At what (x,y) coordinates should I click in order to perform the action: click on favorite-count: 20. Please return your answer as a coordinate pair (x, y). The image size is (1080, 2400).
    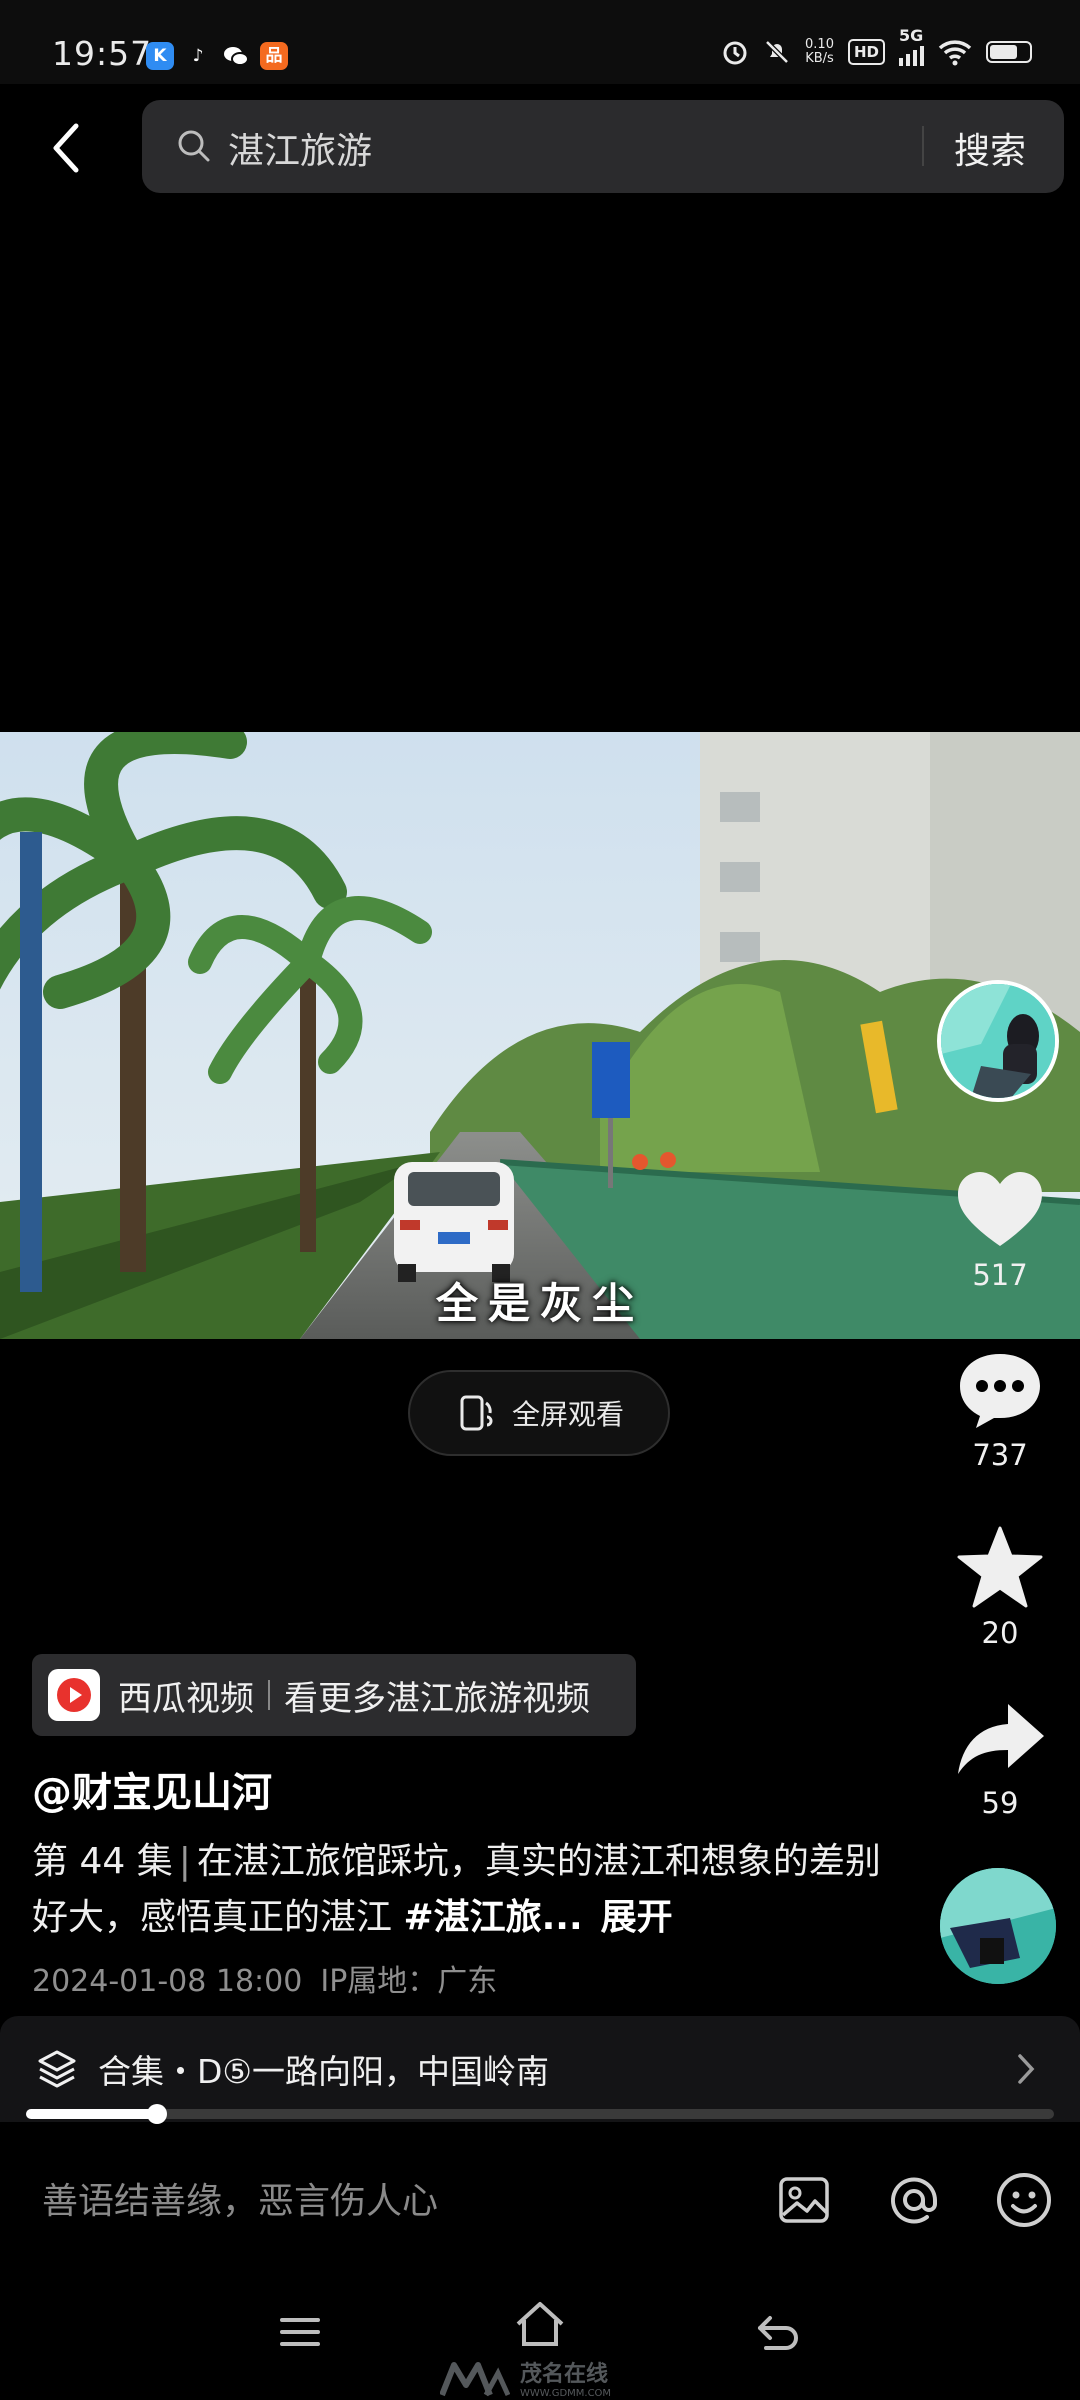
    Looking at the image, I should click on (1000, 1633).